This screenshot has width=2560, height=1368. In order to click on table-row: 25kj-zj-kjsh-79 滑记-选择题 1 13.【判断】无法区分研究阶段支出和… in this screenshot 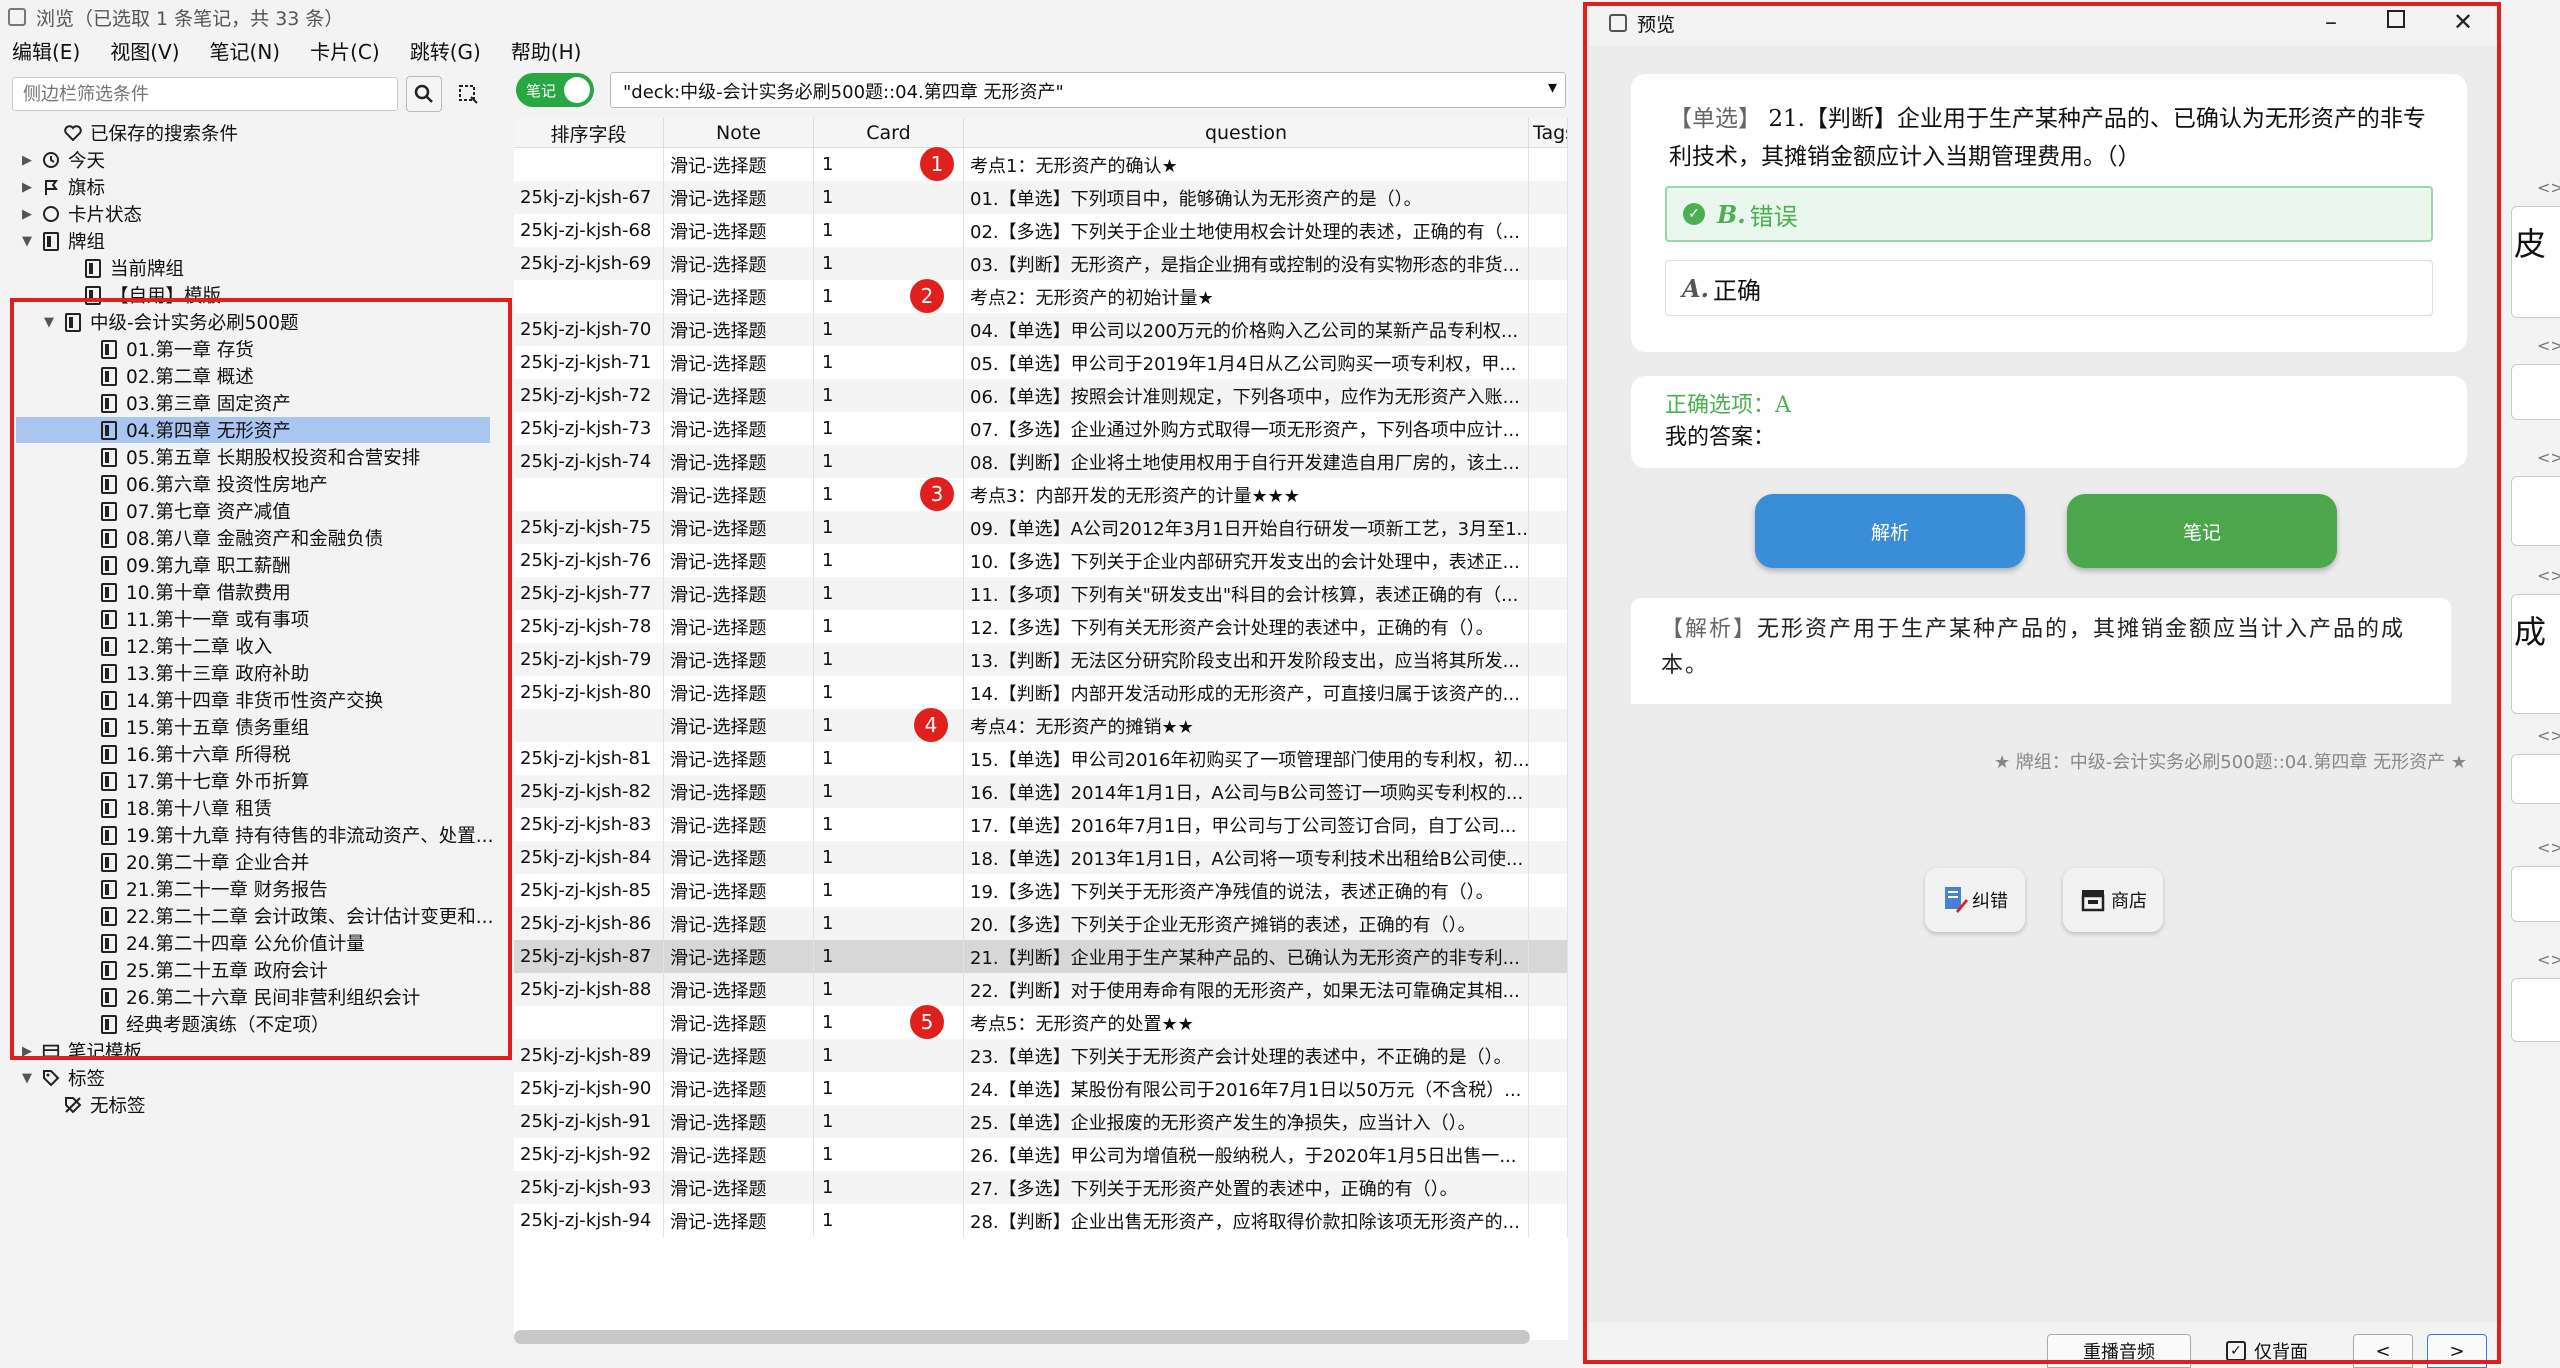, I will do `click(1041, 659)`.